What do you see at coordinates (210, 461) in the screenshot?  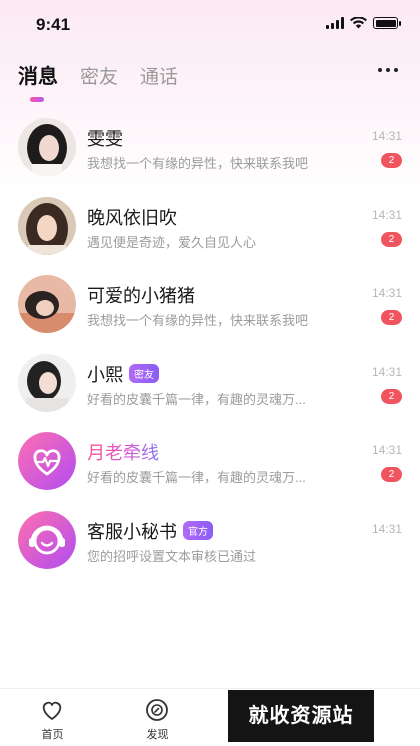 I see `conversation-item: 月老牵线 好看的皮囊千篇一律，有趣的灵魂万... 14:31 2` at bounding box center [210, 461].